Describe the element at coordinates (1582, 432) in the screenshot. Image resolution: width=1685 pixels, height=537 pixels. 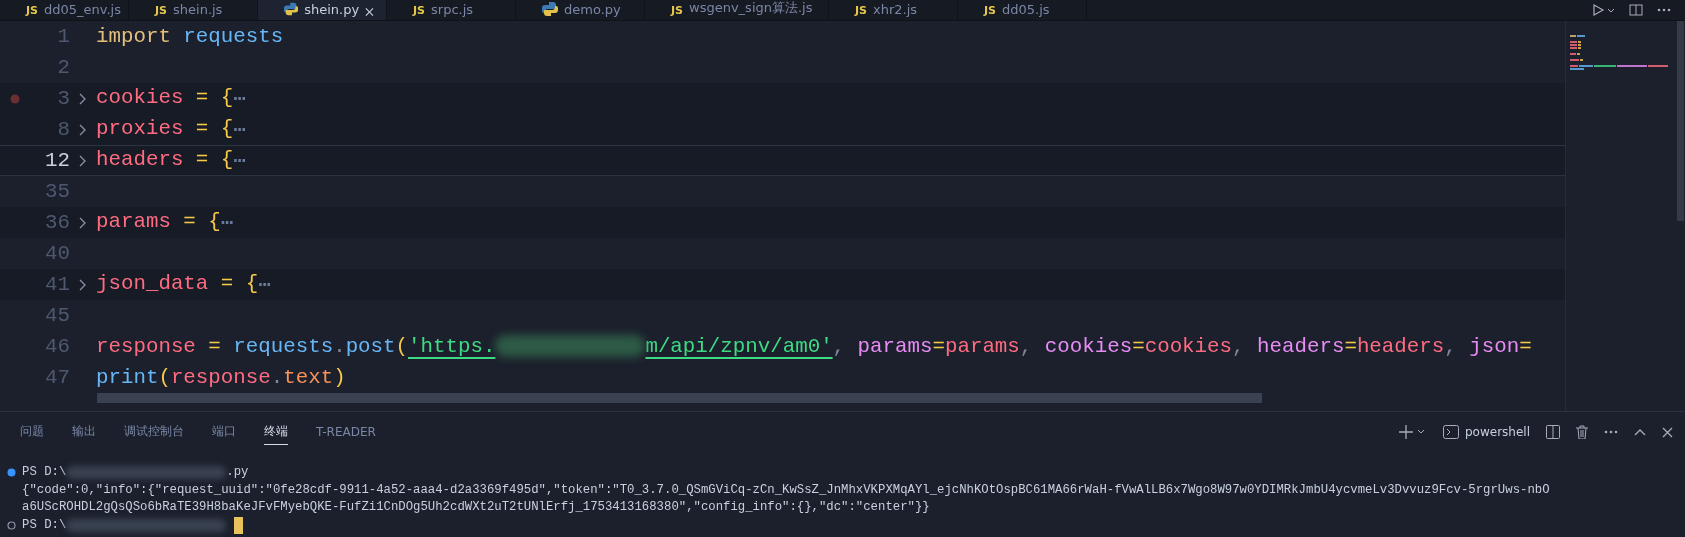
I see `trash-icon` at that location.